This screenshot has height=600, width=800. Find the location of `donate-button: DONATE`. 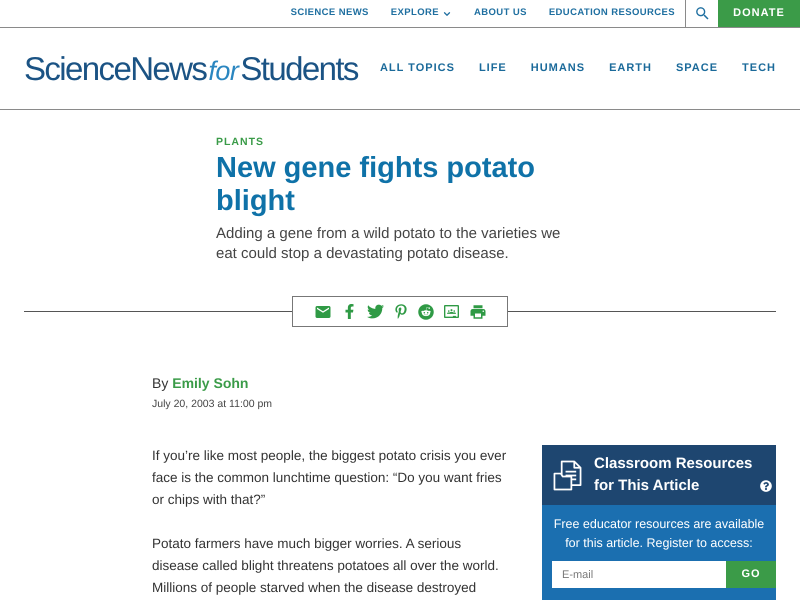

donate-button: DONATE is located at coordinates (759, 13).